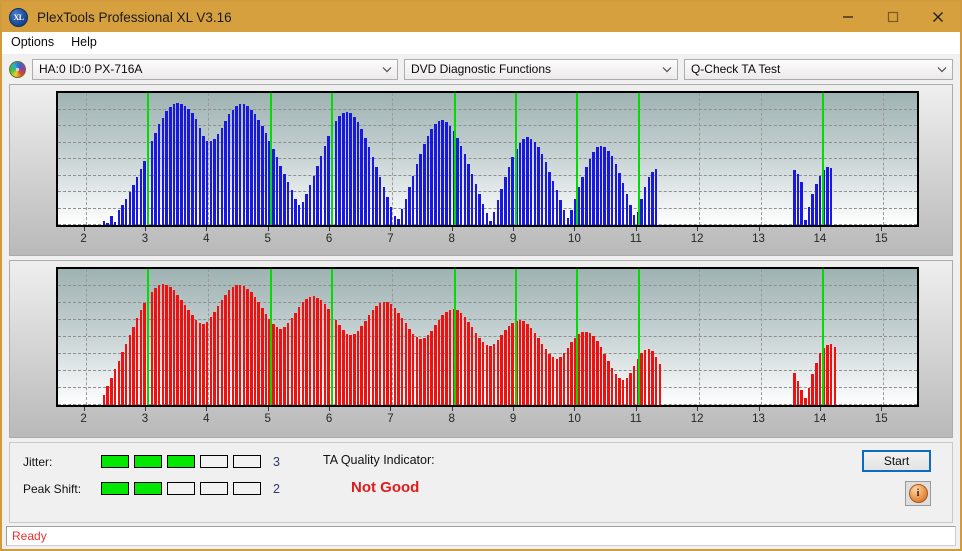  What do you see at coordinates (215, 69) in the screenshot?
I see `drive-select: HA:0 ID:0 PX-716A` at bounding box center [215, 69].